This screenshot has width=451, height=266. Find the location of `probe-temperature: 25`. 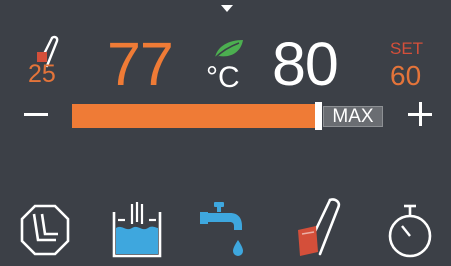

probe-temperature: 25 is located at coordinates (42, 74).